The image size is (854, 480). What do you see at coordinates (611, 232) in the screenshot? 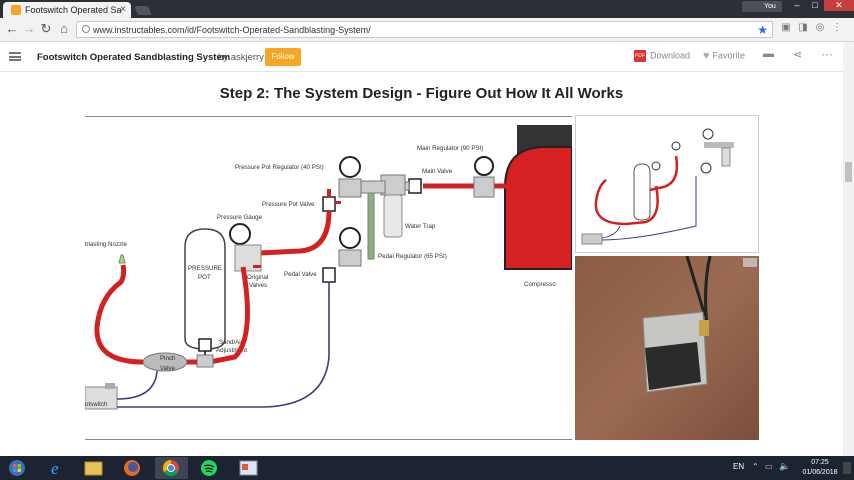
I see `thumb-line` at bounding box center [611, 232].